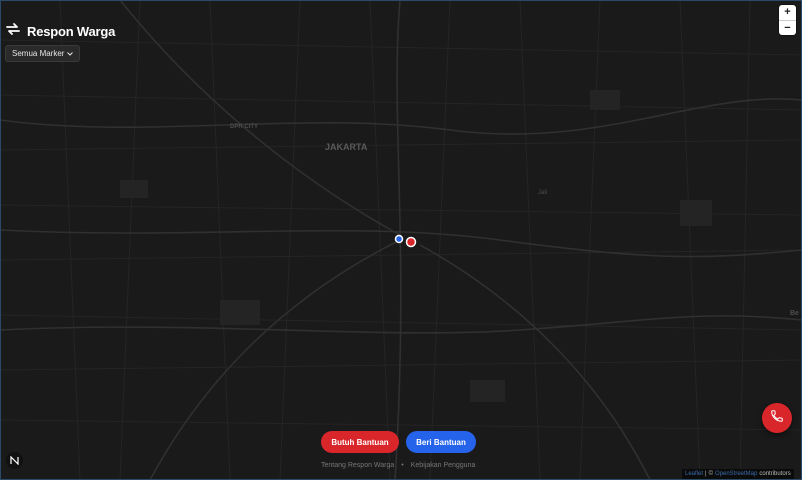  Describe the element at coordinates (441, 442) in the screenshot. I see `give-help-button: Beri Bantuan` at that location.